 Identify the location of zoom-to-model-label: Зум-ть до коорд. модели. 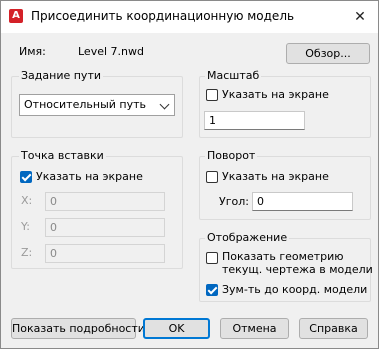
(295, 289).